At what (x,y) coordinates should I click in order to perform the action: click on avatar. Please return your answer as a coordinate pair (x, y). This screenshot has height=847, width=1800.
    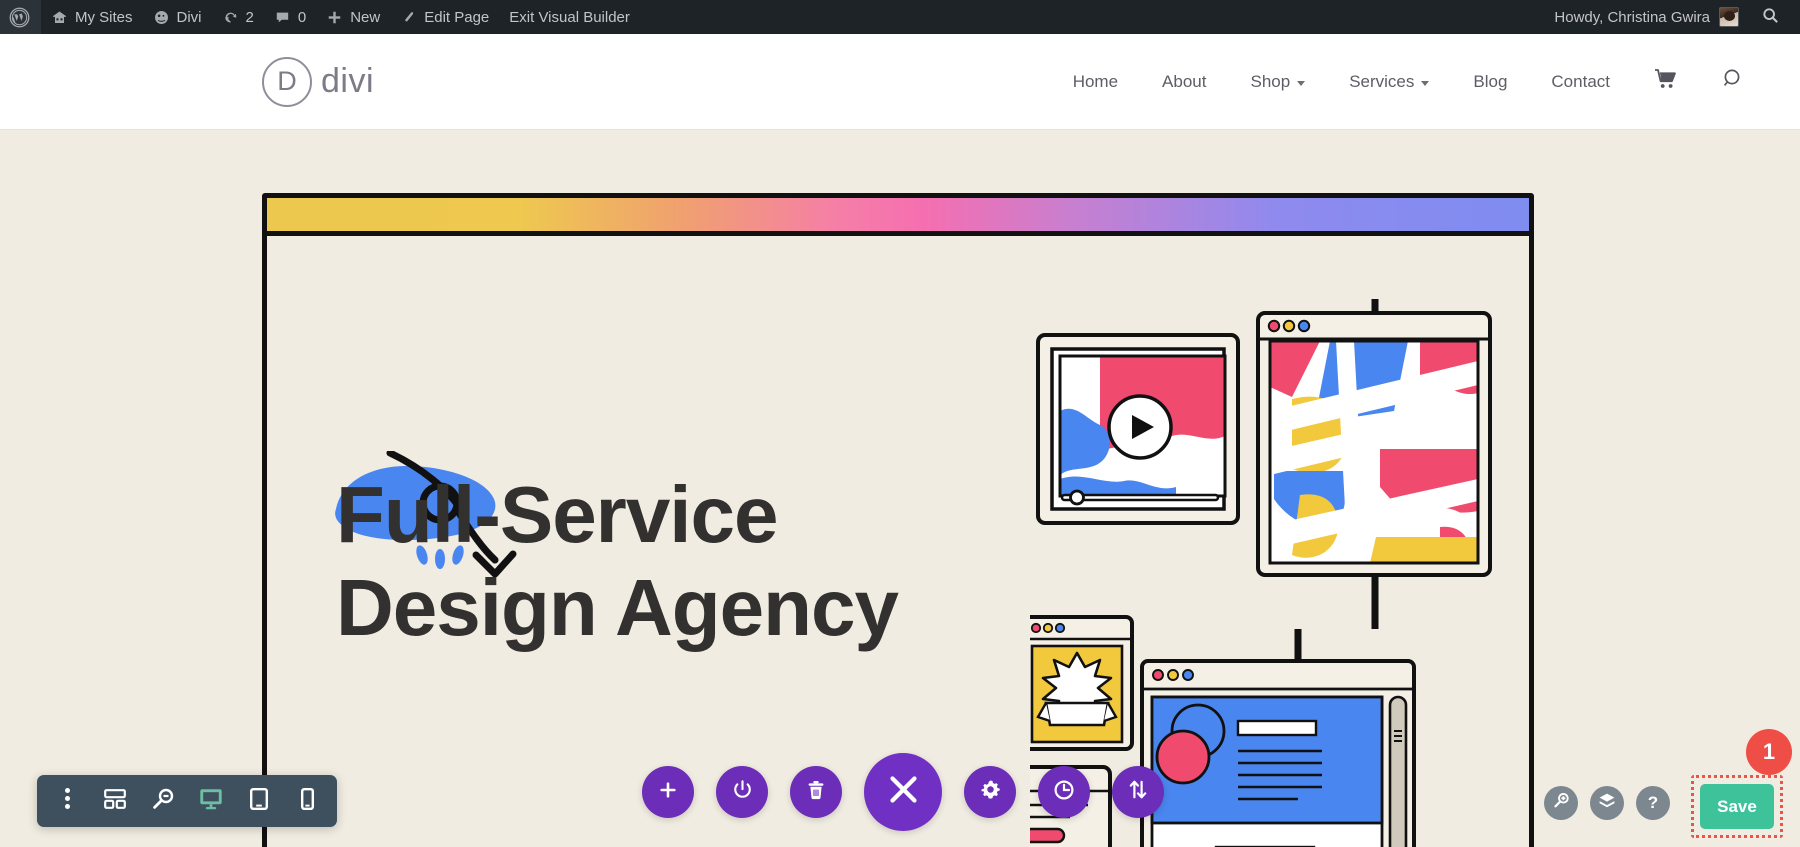
    Looking at the image, I should click on (1729, 17).